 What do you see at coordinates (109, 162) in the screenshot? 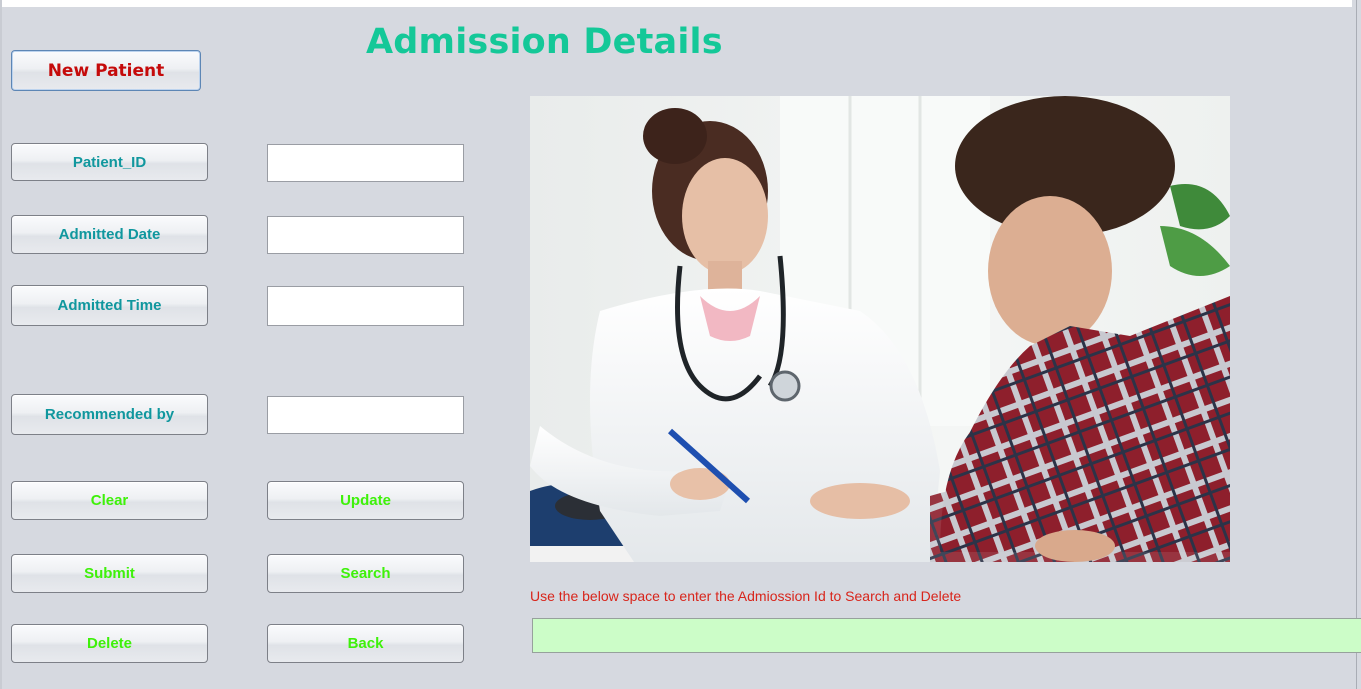
I see `patient-id-label-button: Patient_ID` at bounding box center [109, 162].